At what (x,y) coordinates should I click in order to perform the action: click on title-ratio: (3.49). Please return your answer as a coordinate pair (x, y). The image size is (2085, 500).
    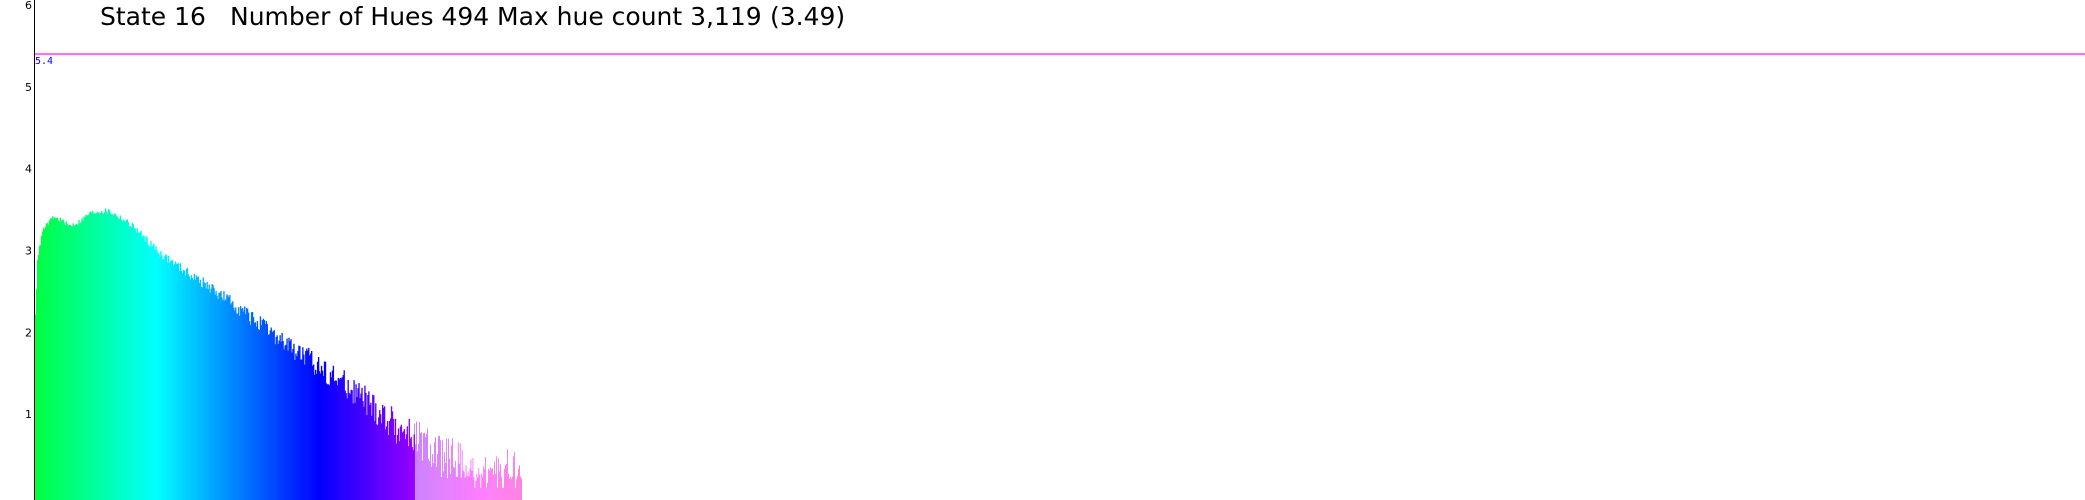
    Looking at the image, I should click on (807, 16).